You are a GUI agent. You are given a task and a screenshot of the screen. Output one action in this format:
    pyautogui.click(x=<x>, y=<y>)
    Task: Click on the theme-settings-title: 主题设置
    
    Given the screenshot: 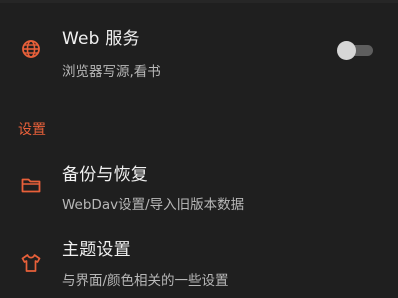 What is the action you would take?
    pyautogui.click(x=96, y=250)
    